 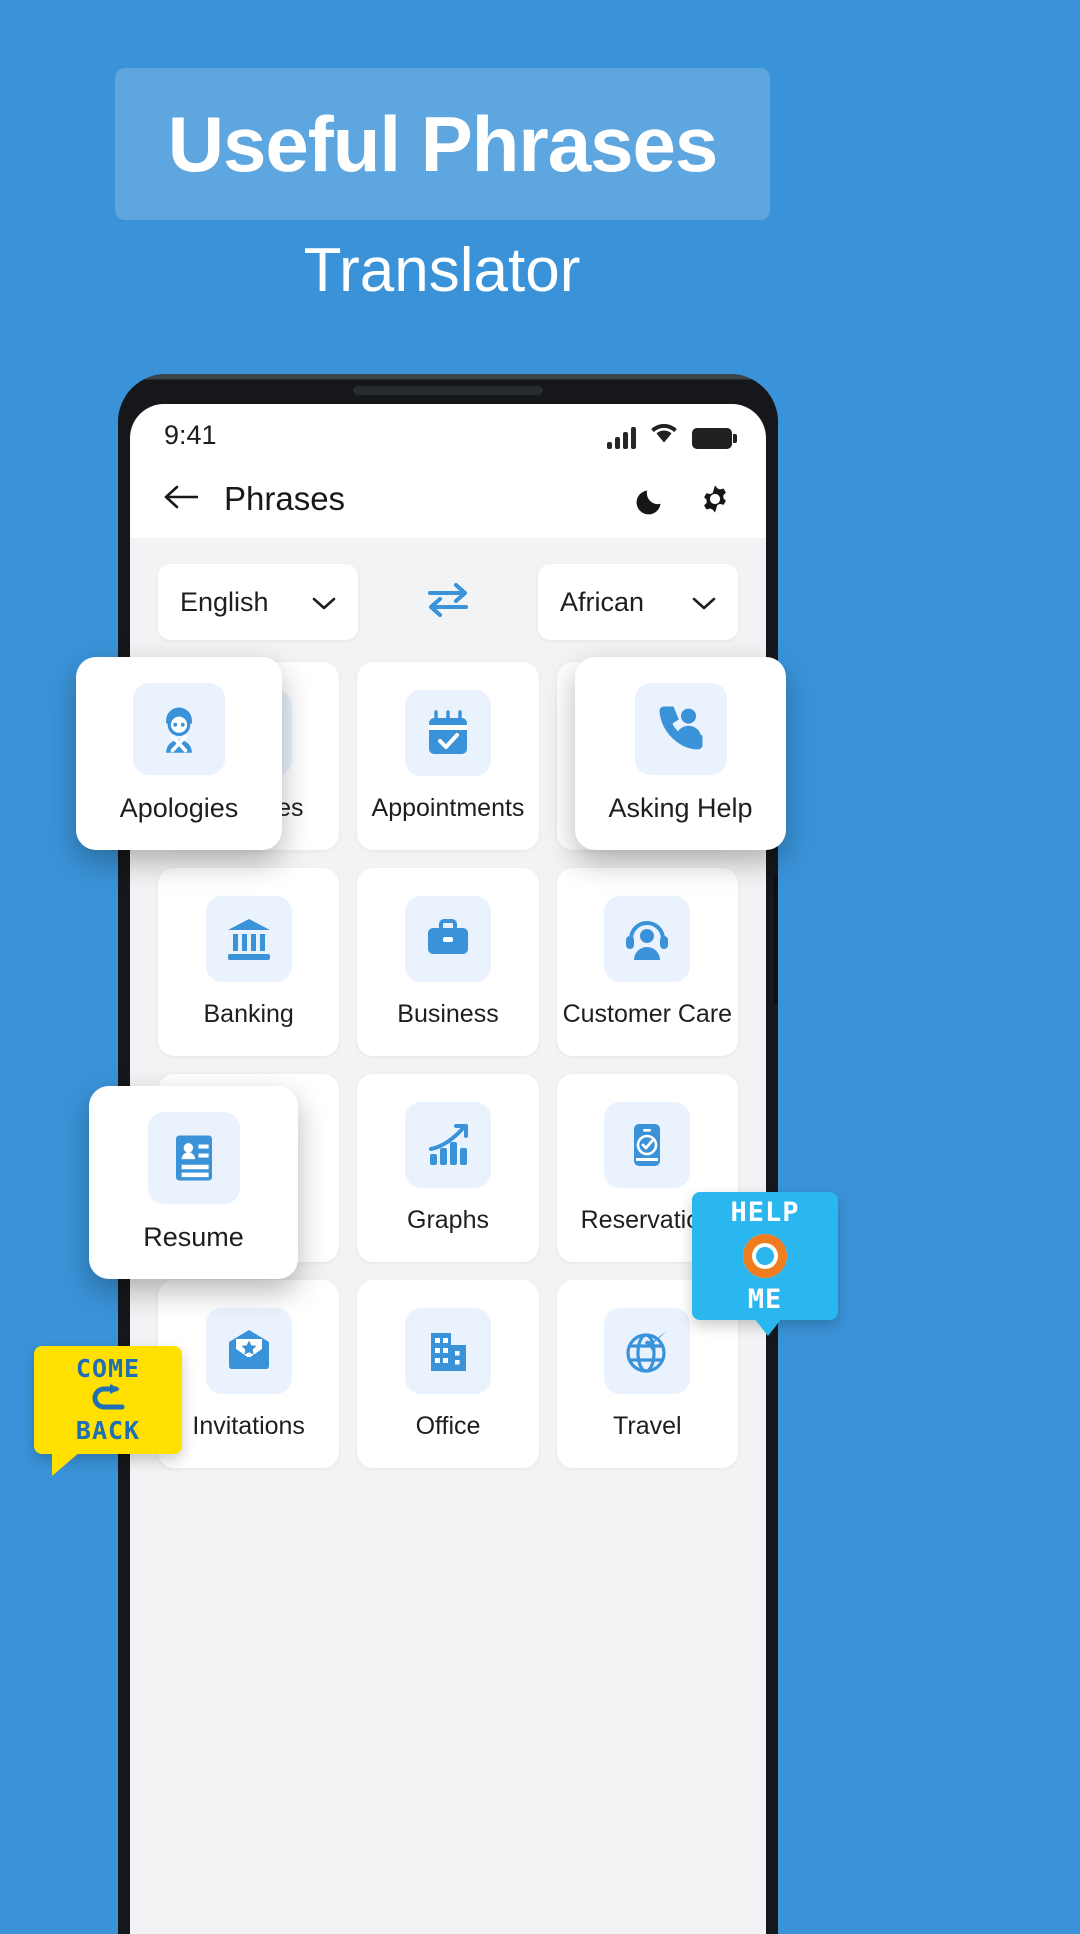 What do you see at coordinates (448, 432) in the screenshot?
I see `status-bar: 9:41` at bounding box center [448, 432].